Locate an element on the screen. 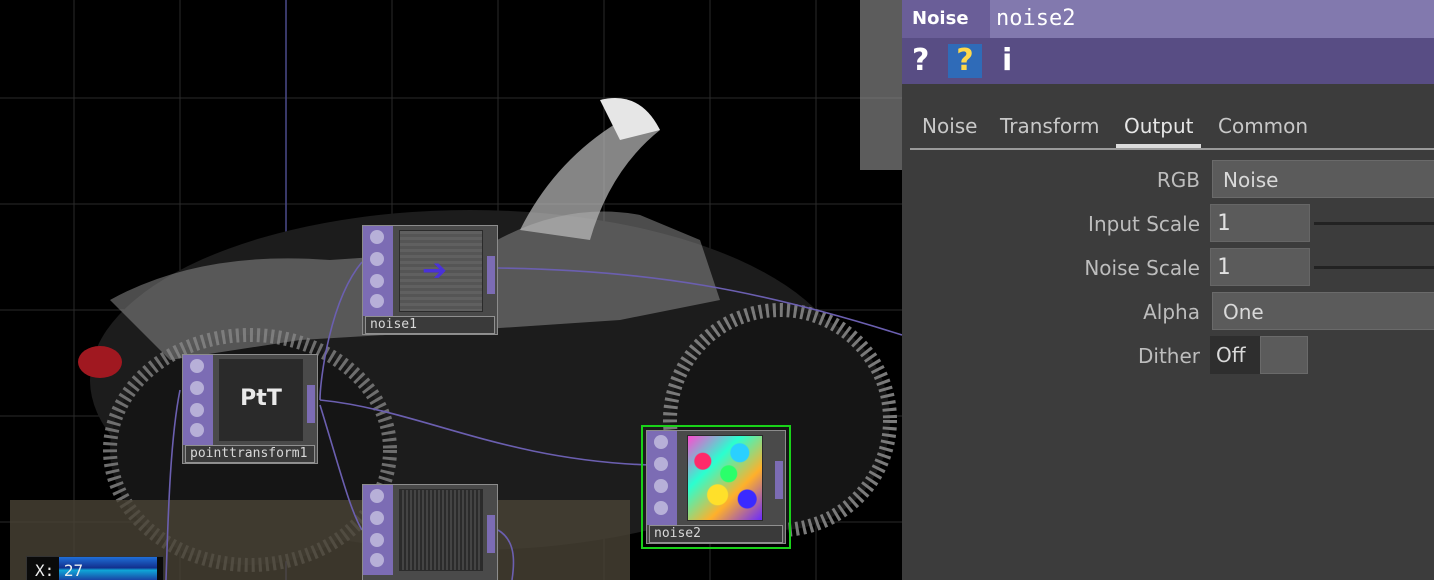  info-icon: i is located at coordinates (1007, 61).